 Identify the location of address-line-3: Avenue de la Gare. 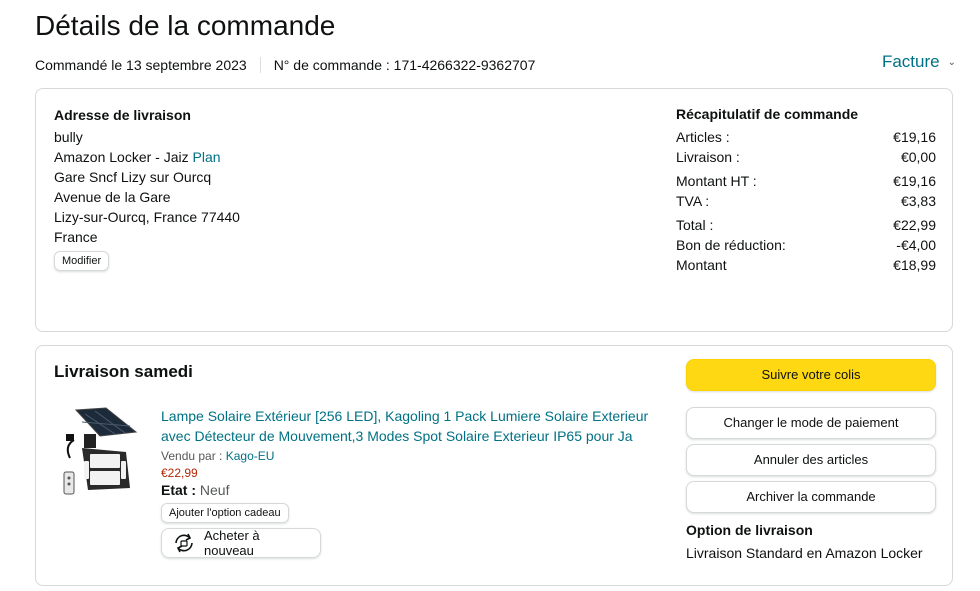
(112, 197).